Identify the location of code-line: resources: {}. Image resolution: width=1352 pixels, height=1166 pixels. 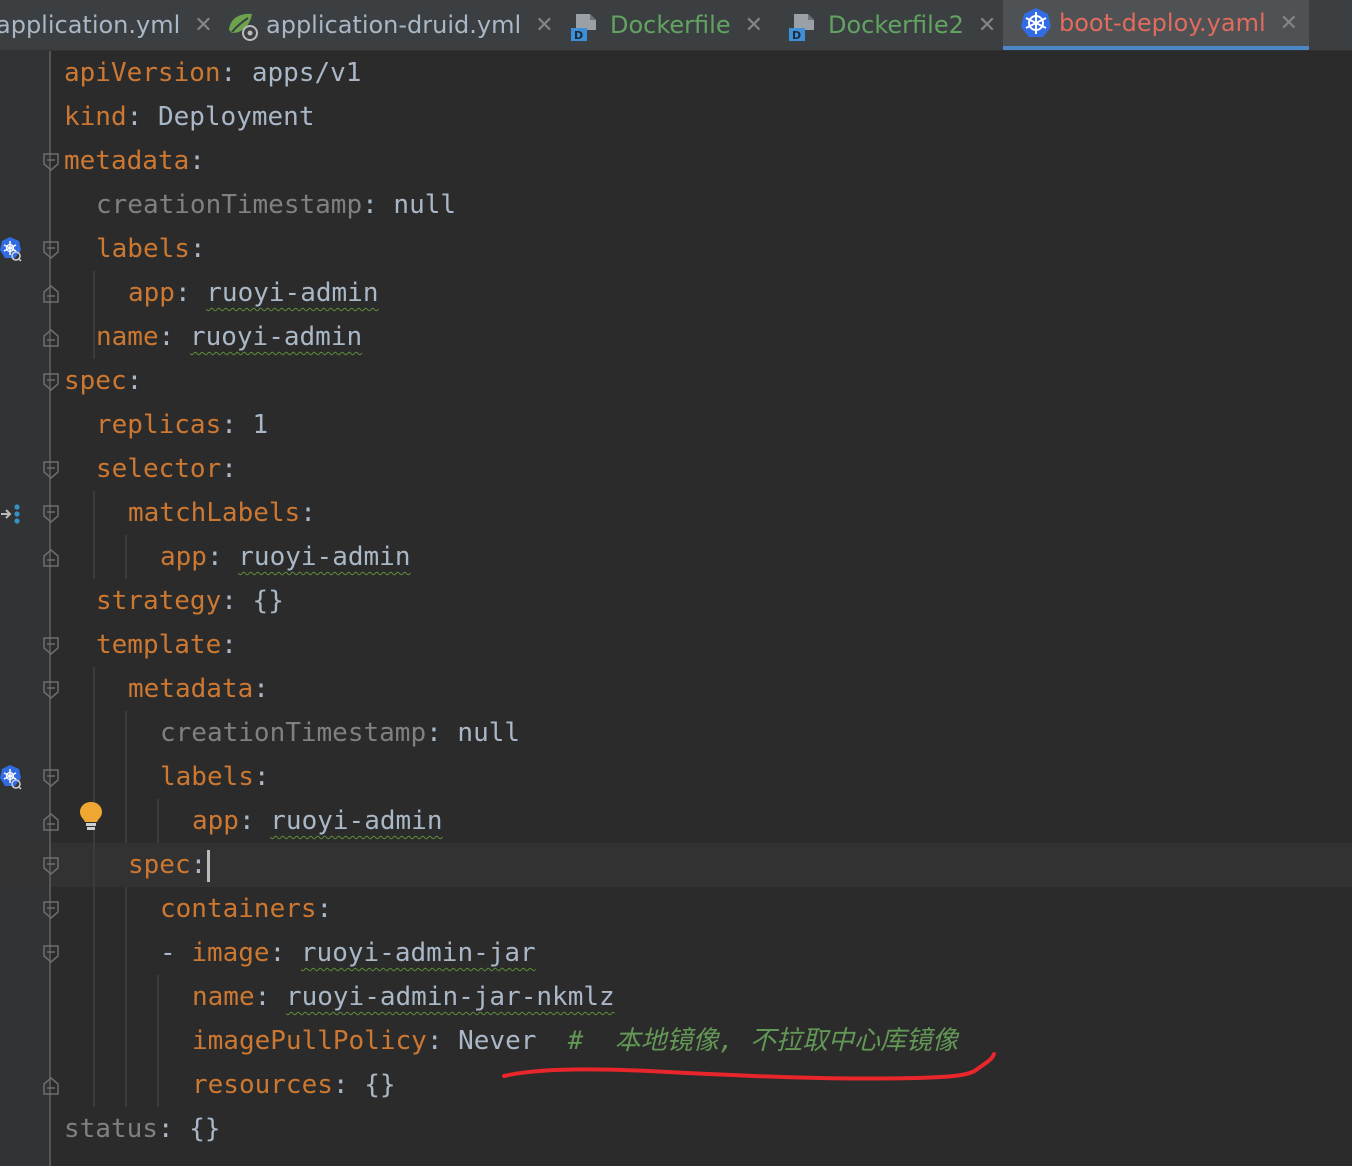
(294, 1085).